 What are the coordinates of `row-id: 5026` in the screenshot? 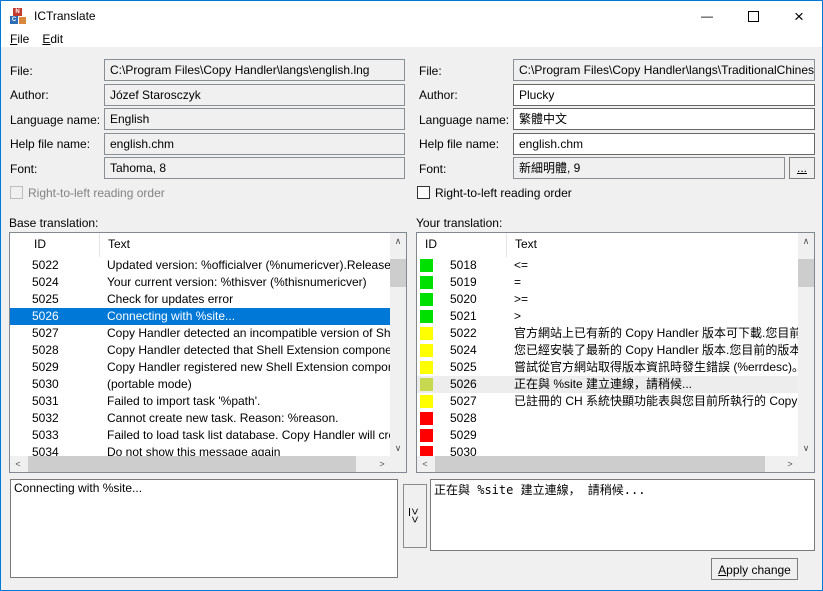 It's located at (45, 316).